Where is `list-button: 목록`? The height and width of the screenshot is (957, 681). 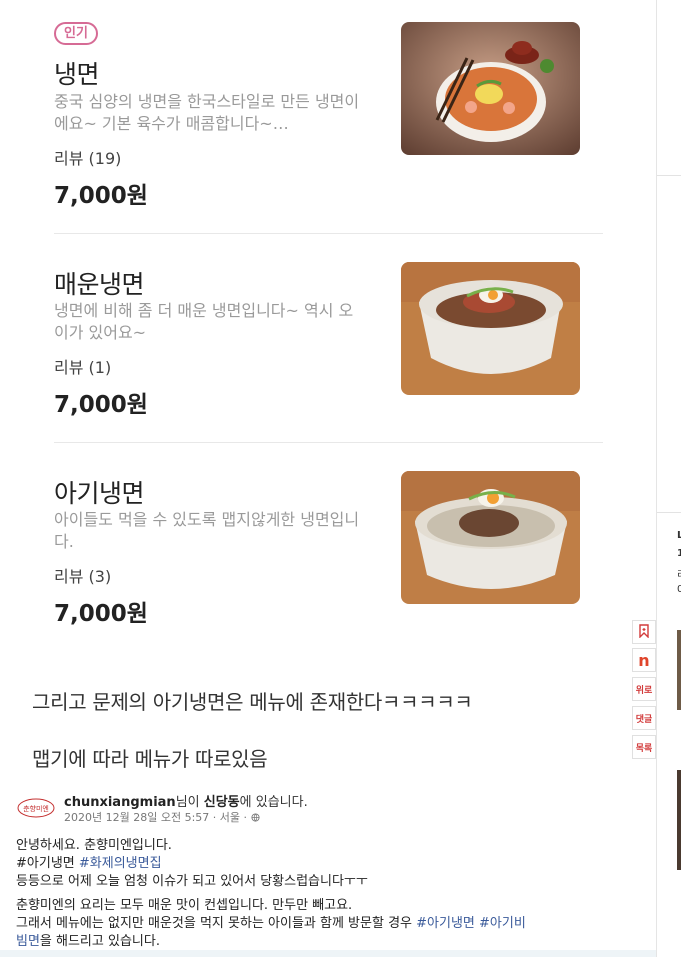 list-button: 목록 is located at coordinates (644, 747).